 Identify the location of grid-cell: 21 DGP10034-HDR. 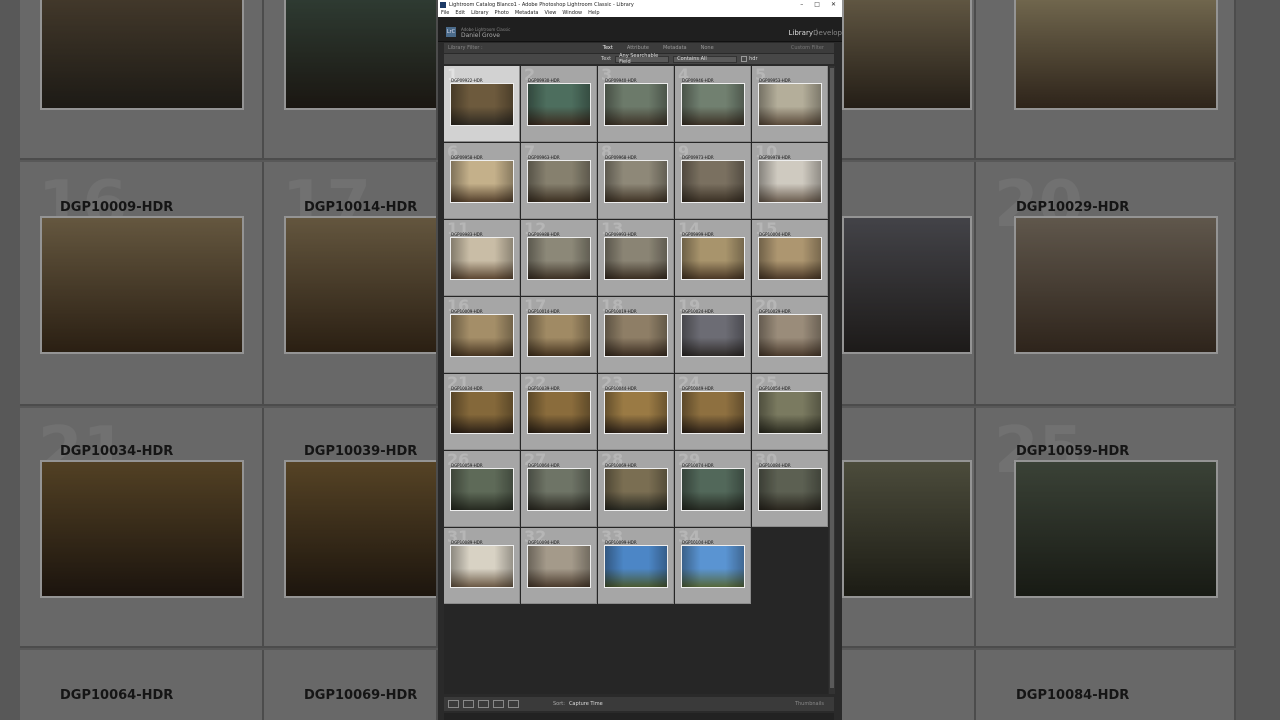
(482, 412).